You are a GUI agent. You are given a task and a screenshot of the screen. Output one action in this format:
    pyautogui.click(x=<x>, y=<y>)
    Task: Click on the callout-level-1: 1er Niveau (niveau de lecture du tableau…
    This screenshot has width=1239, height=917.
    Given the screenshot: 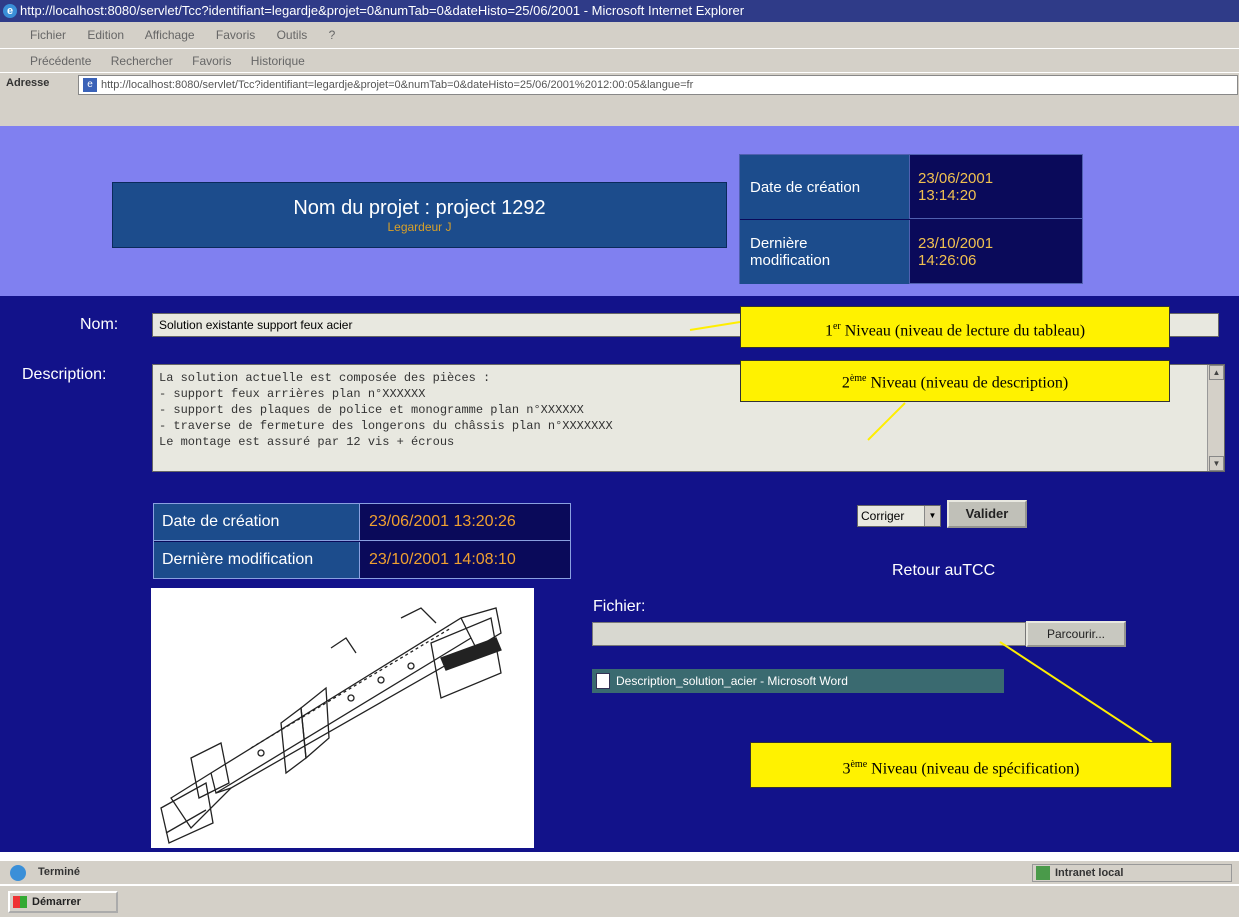 What is the action you would take?
    pyautogui.click(x=955, y=327)
    